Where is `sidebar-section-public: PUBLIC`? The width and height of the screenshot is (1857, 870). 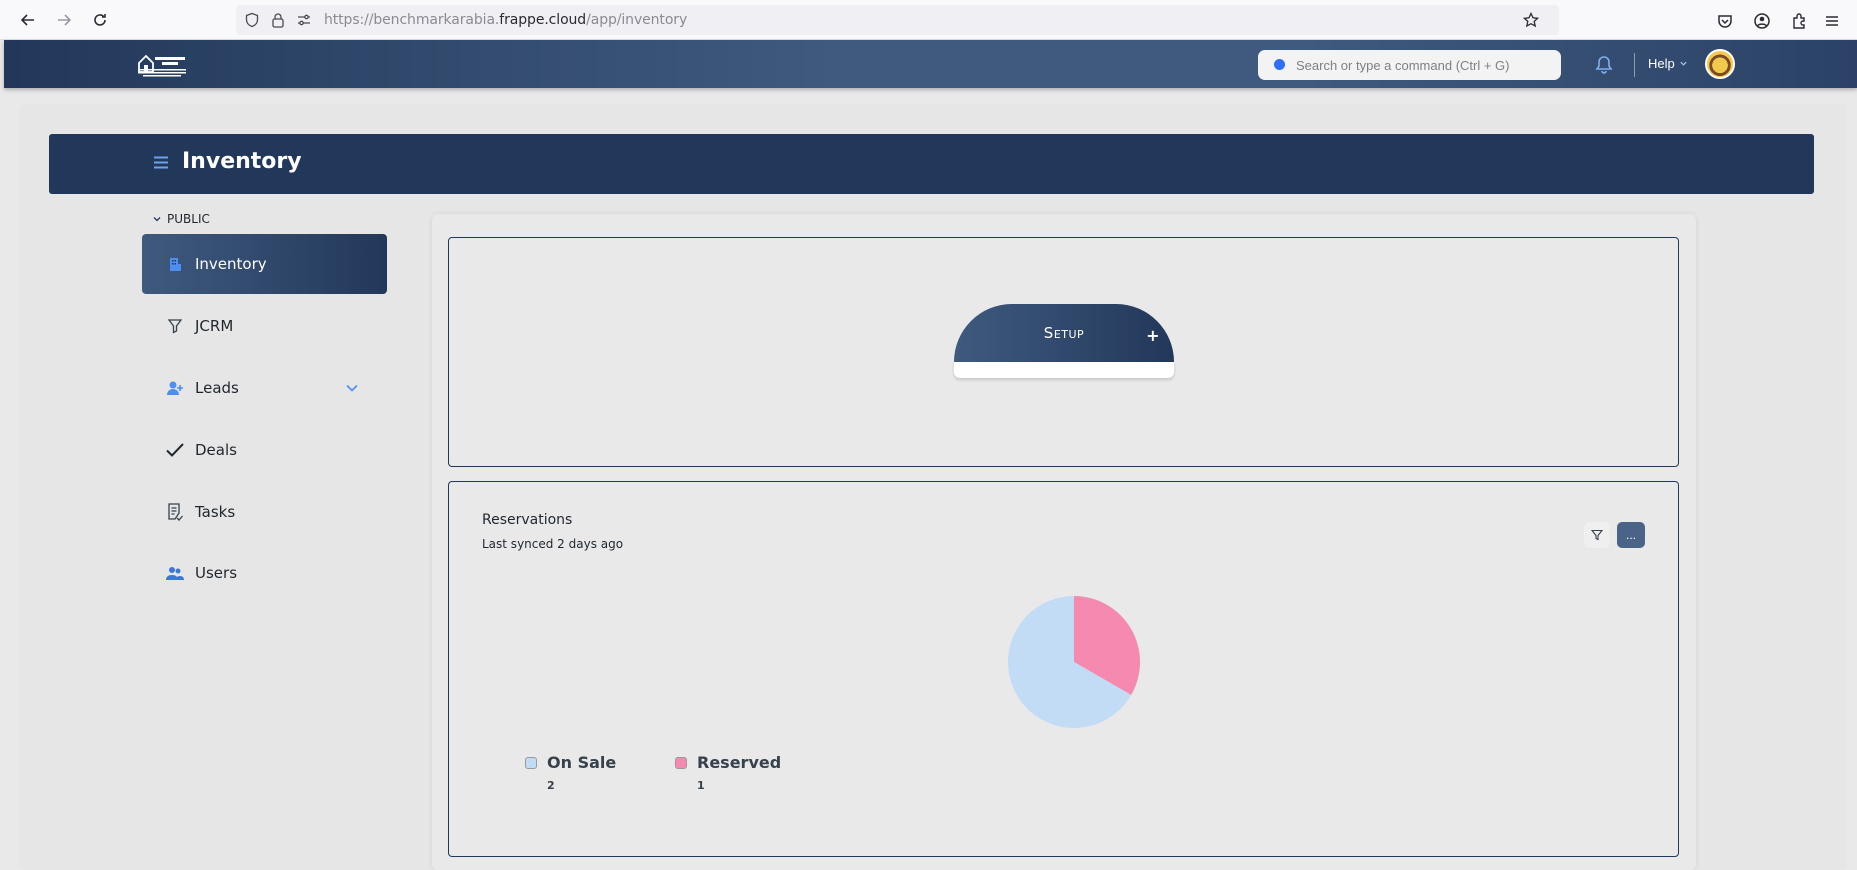 sidebar-section-public: PUBLIC is located at coordinates (181, 219).